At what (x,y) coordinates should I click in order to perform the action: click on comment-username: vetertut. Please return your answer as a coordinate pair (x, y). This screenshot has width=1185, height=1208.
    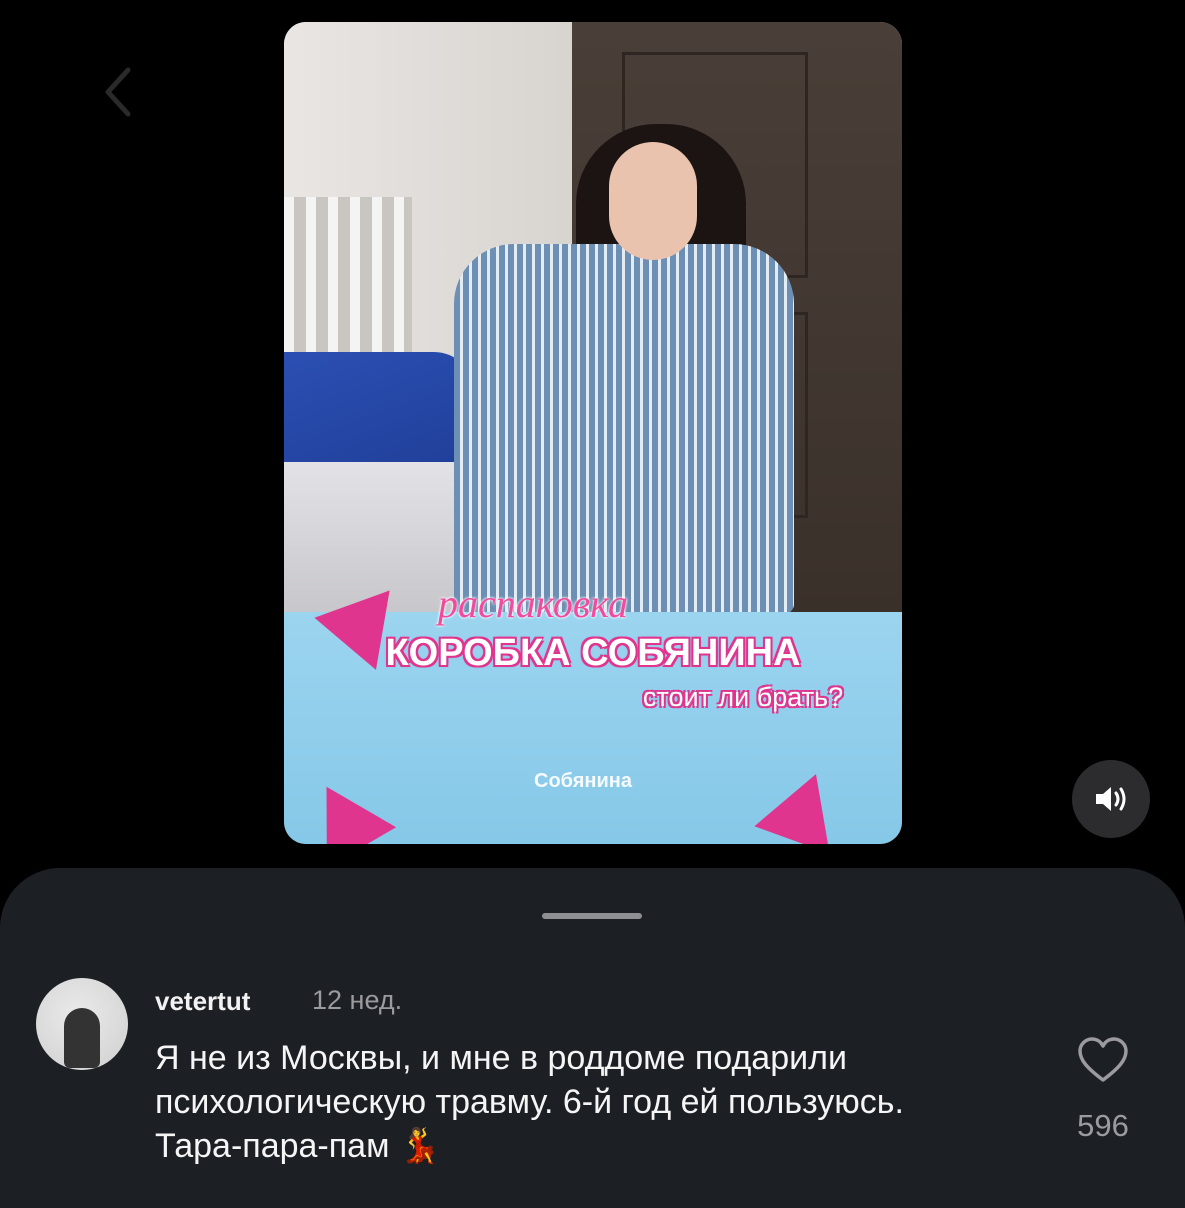
    Looking at the image, I should click on (202, 1001).